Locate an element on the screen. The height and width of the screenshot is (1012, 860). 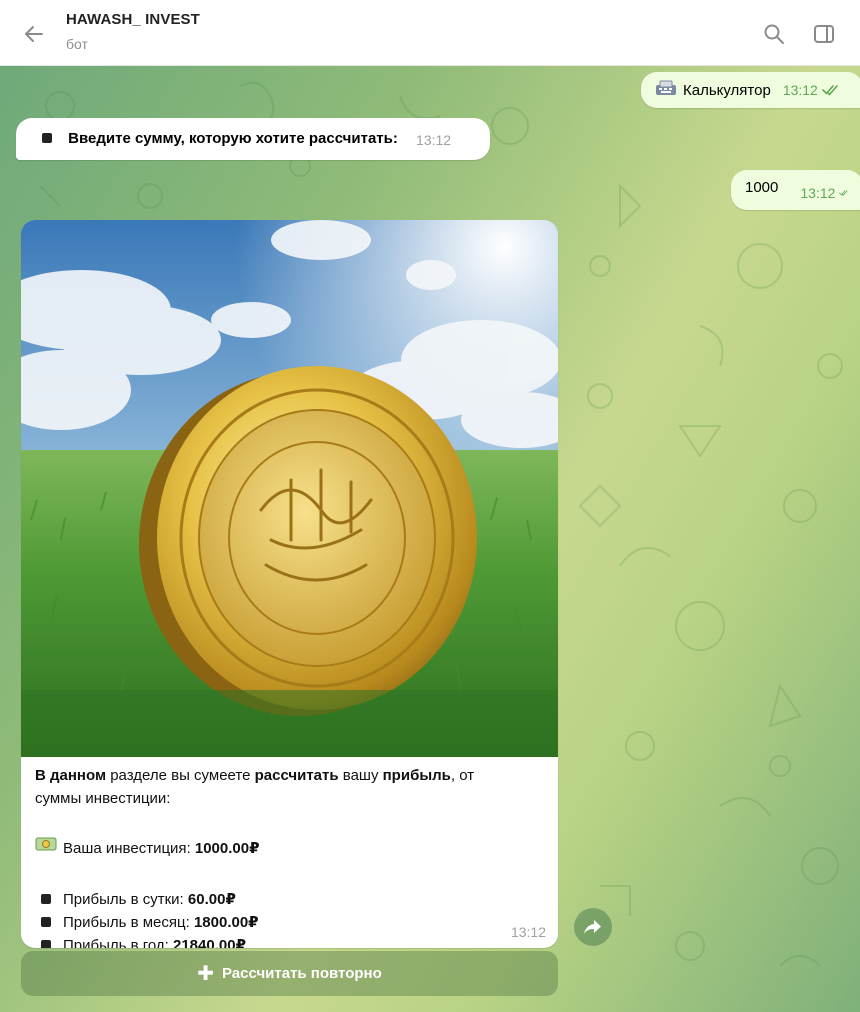
message-text: Калькулятор is located at coordinates (727, 90).